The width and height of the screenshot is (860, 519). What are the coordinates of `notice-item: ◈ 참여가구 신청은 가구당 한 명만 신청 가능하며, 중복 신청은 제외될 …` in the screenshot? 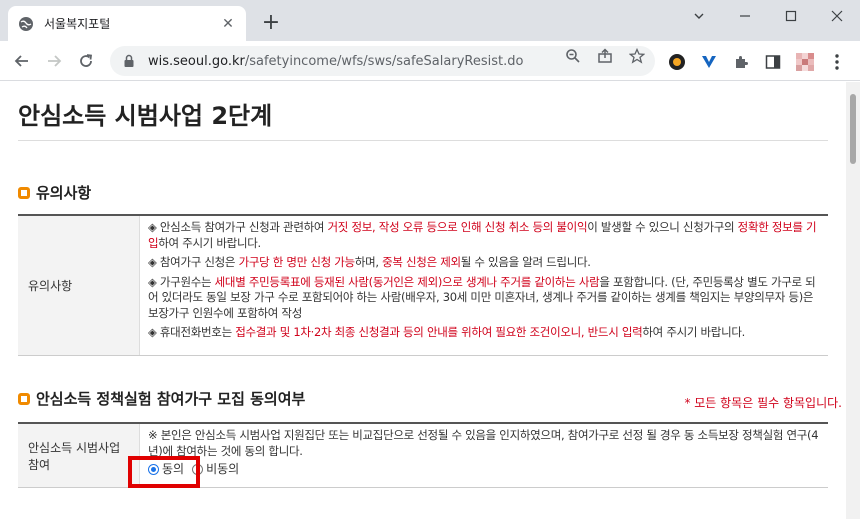 It's located at (484, 263).